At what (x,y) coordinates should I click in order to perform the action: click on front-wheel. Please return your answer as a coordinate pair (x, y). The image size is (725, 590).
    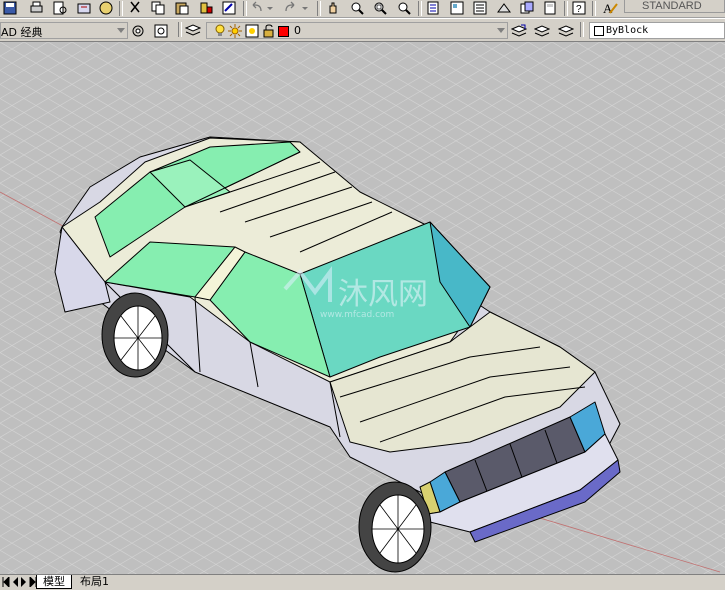
    Looking at the image, I should click on (395, 527).